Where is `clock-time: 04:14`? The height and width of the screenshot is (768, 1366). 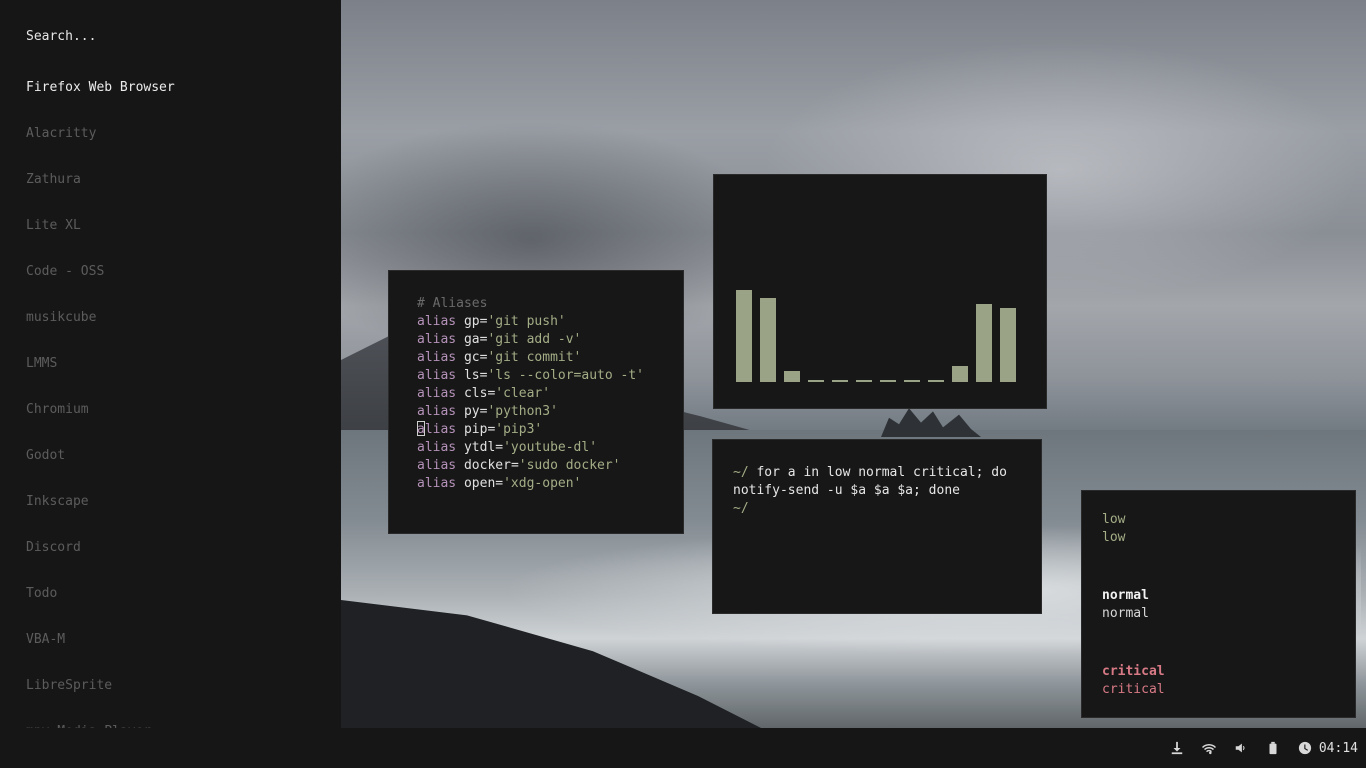 clock-time: 04:14 is located at coordinates (1338, 748).